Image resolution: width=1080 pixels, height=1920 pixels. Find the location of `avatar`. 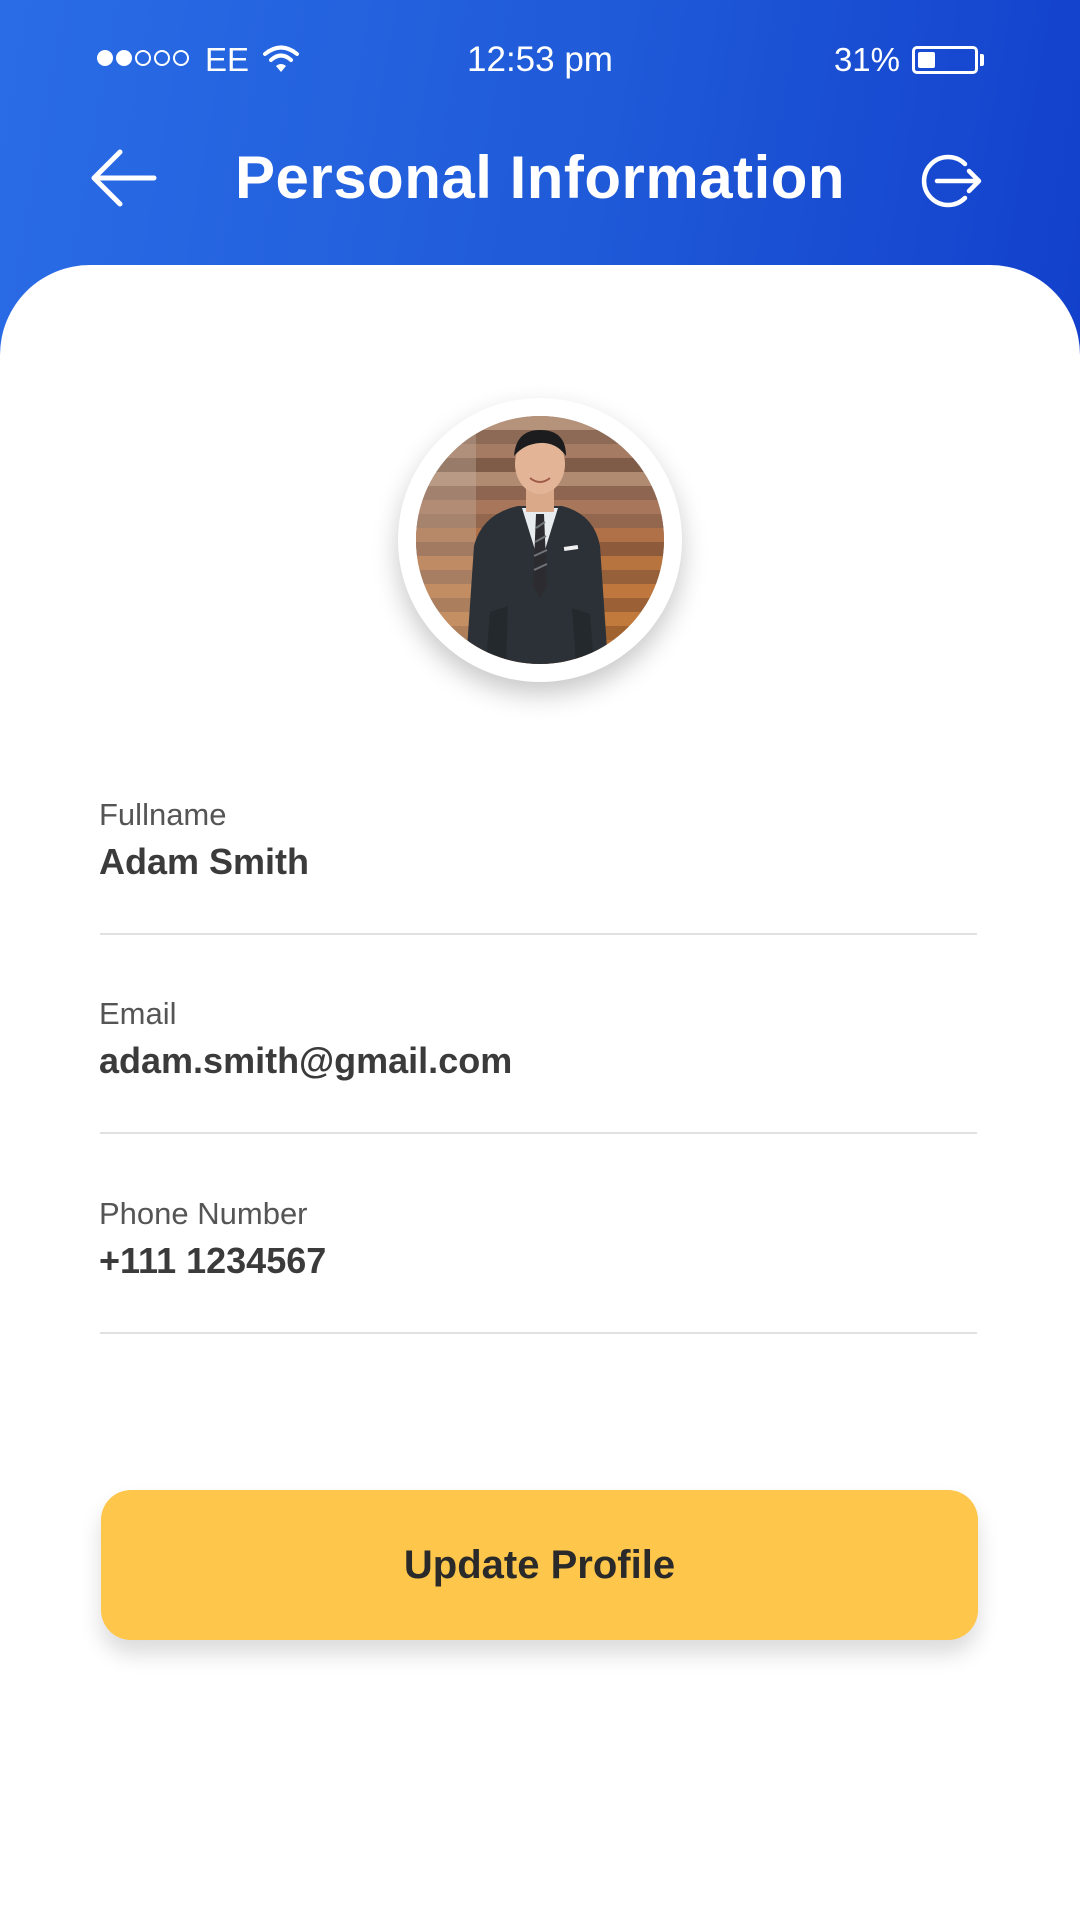

avatar is located at coordinates (540, 540).